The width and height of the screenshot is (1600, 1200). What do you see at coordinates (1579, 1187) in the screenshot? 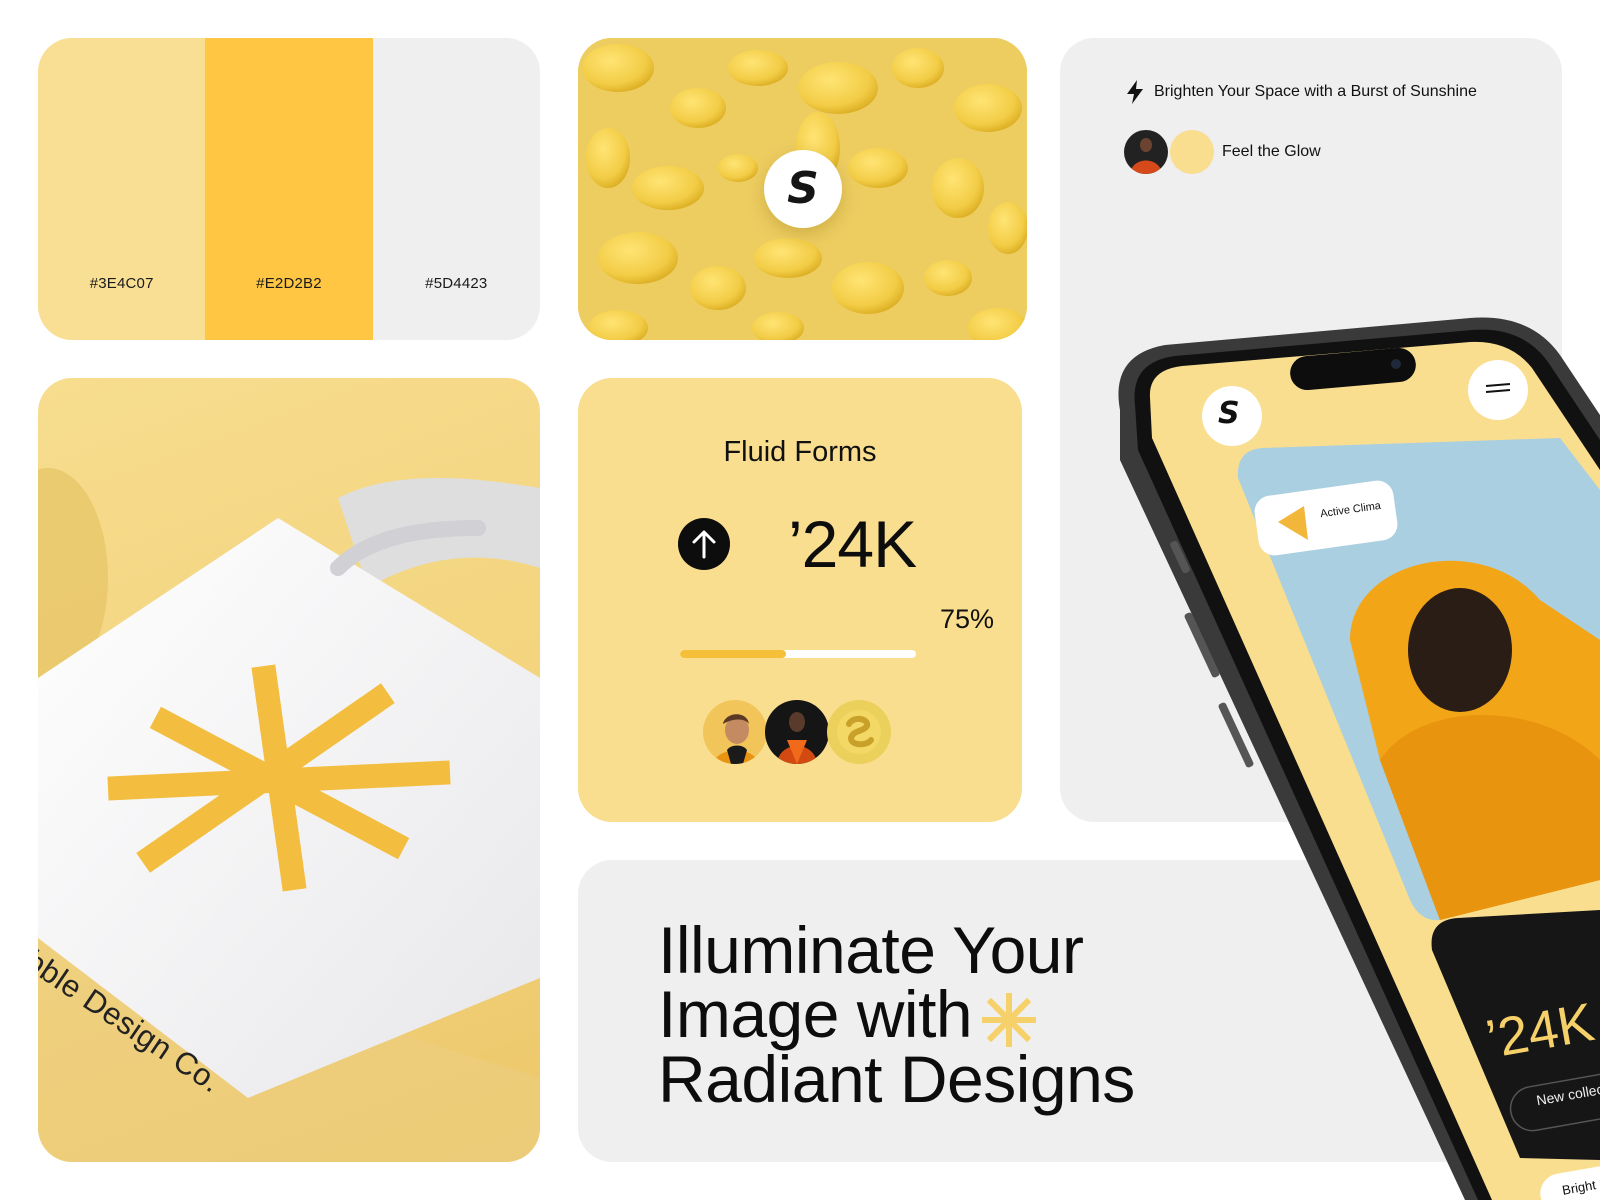
I see `phone-bottom-pill: Bright` at bounding box center [1579, 1187].